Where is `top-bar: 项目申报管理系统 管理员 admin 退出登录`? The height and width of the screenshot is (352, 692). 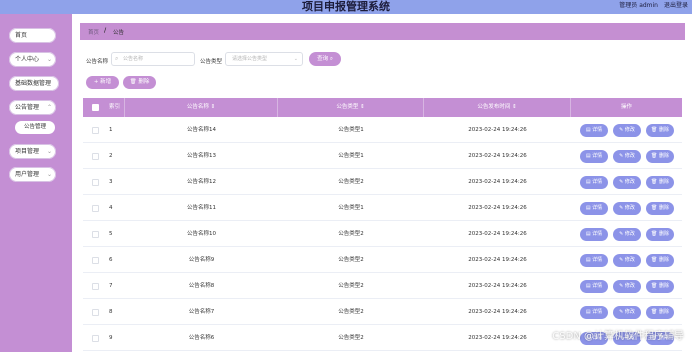
top-bar: 项目申报管理系统 管理员 admin 退出登录 is located at coordinates (346, 7).